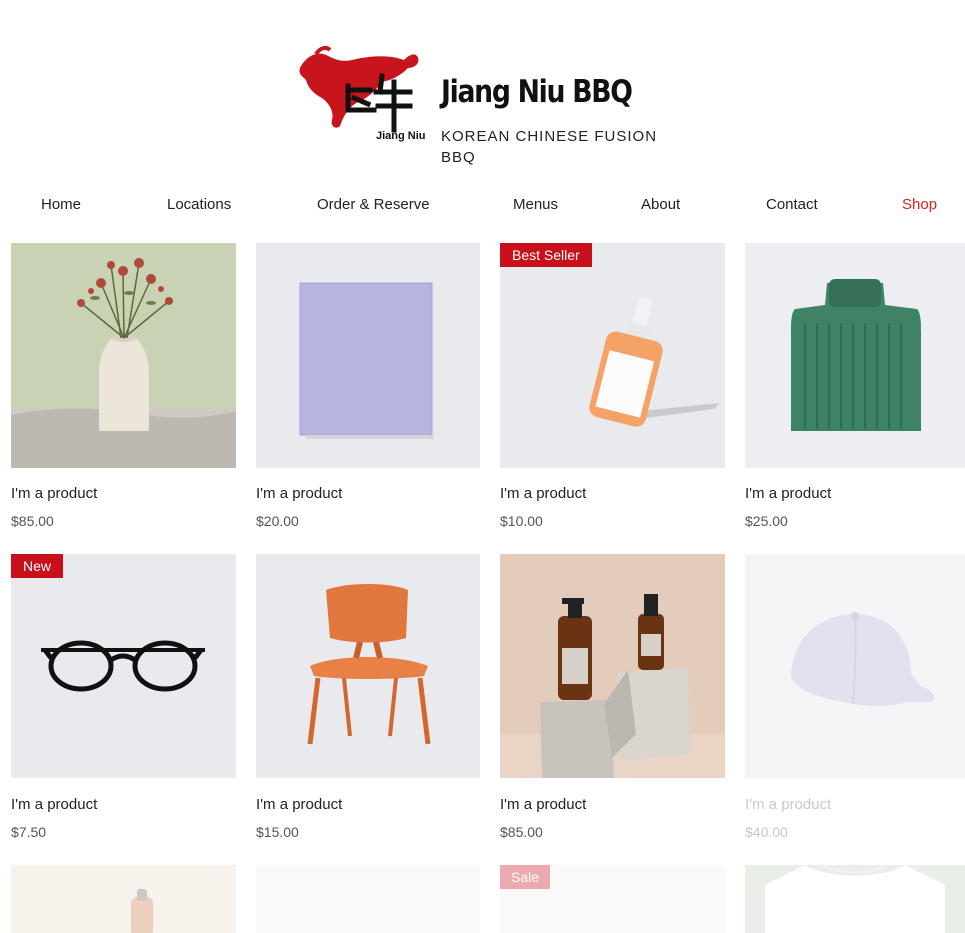  What do you see at coordinates (660, 204) in the screenshot?
I see `nav-item-about: About` at bounding box center [660, 204].